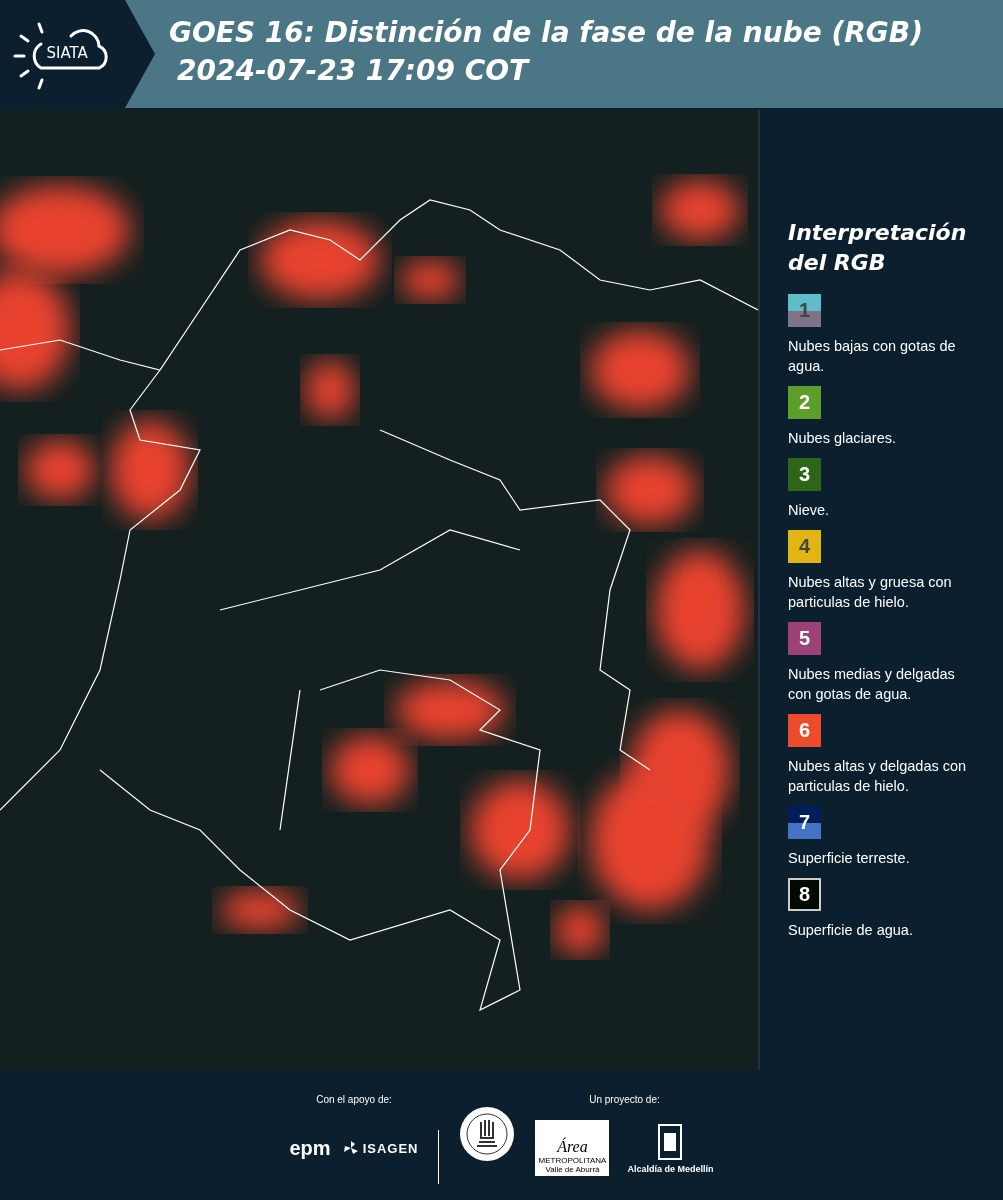 The height and width of the screenshot is (1200, 1003). Describe the element at coordinates (842, 438) in the screenshot. I see `legend-label: Nubes glaciares.` at that location.